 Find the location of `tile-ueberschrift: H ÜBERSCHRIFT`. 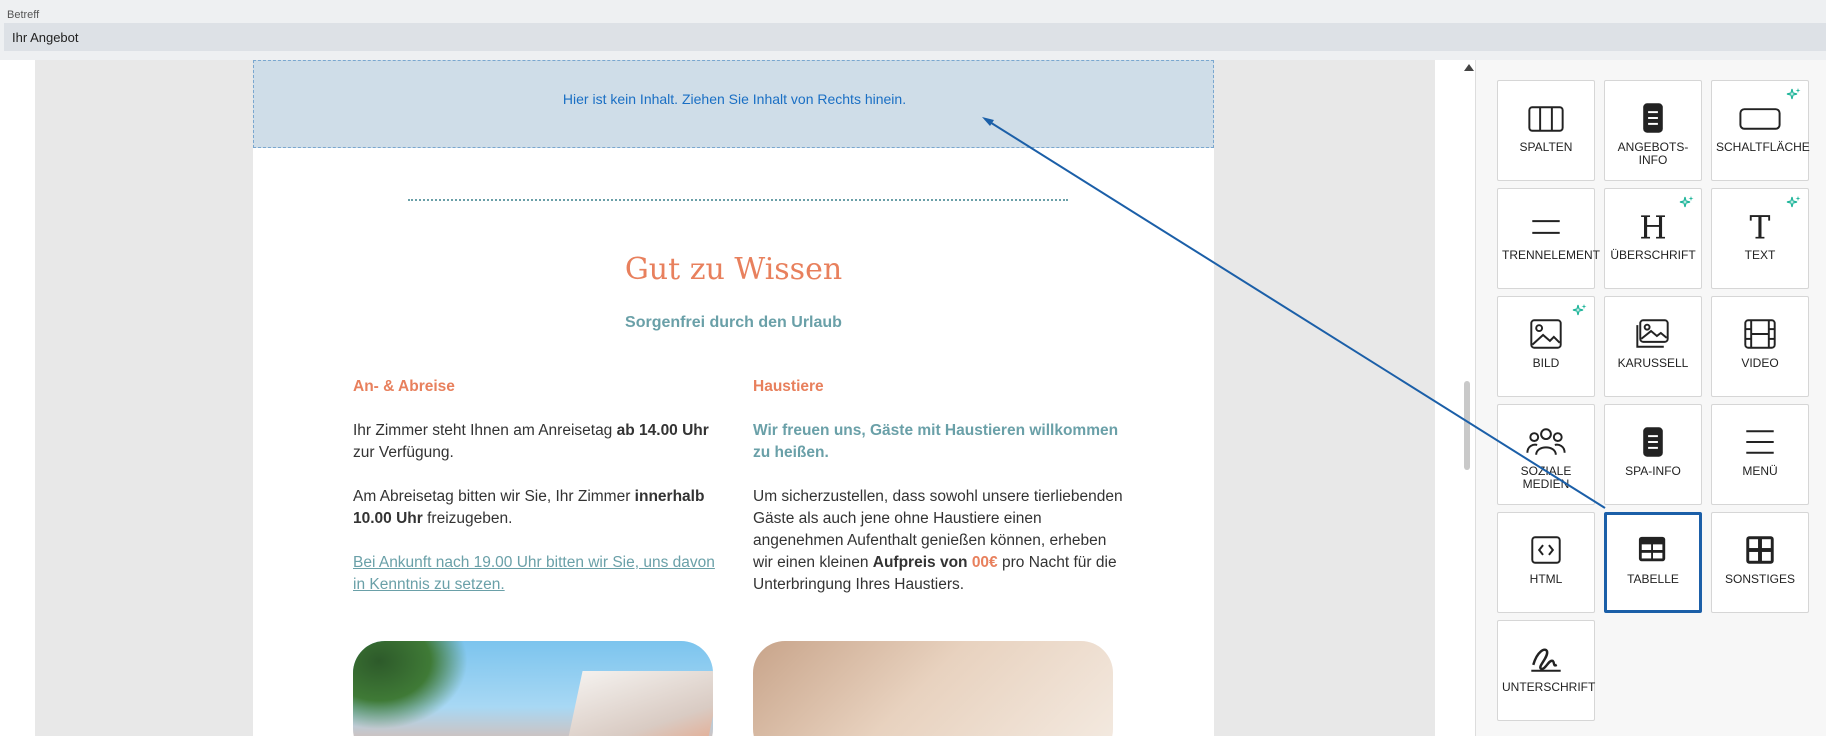

tile-ueberschrift: H ÜBERSCHRIFT is located at coordinates (1653, 238).